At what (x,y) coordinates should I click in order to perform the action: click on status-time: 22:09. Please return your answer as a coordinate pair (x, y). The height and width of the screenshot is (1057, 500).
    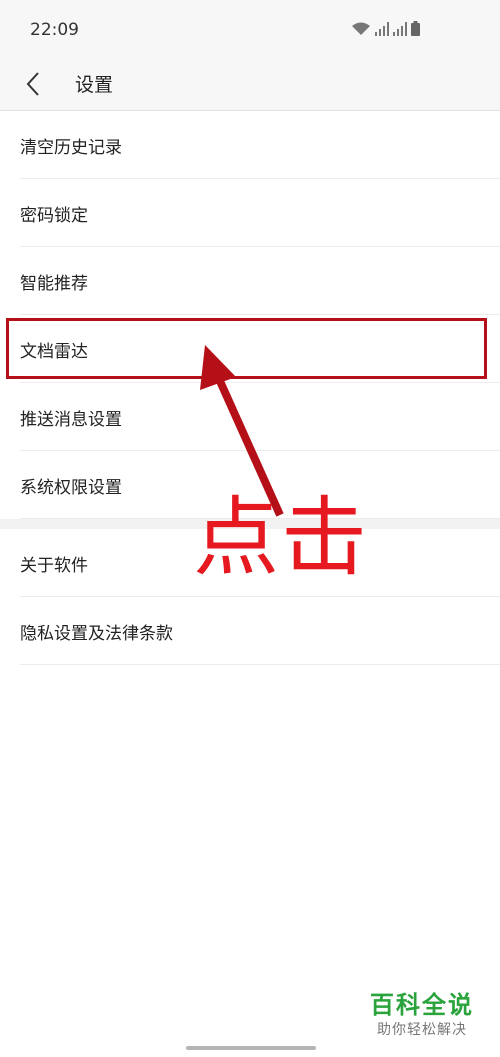
    Looking at the image, I should click on (54, 30).